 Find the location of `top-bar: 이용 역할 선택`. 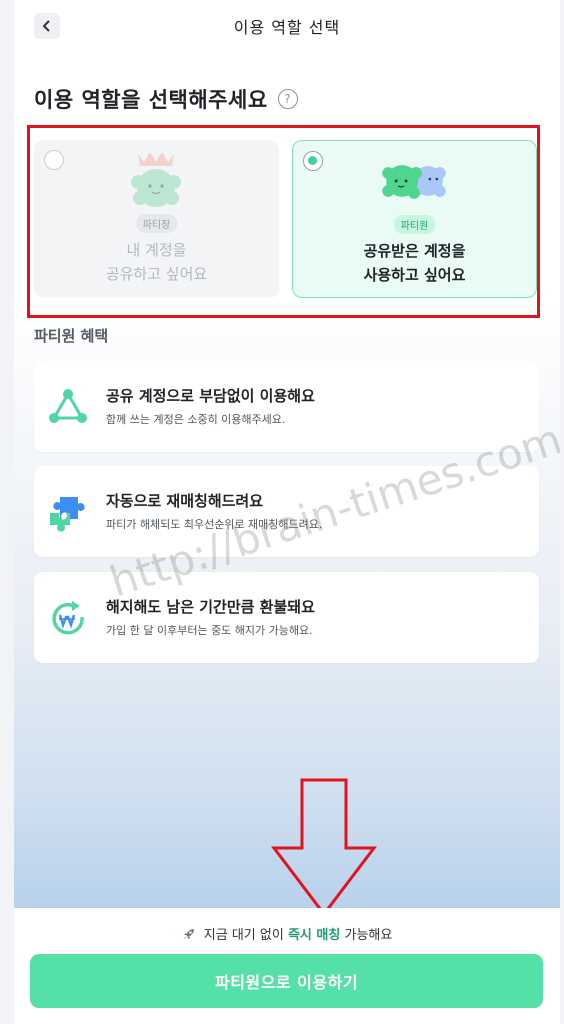

top-bar: 이용 역할 선택 is located at coordinates (287, 28).